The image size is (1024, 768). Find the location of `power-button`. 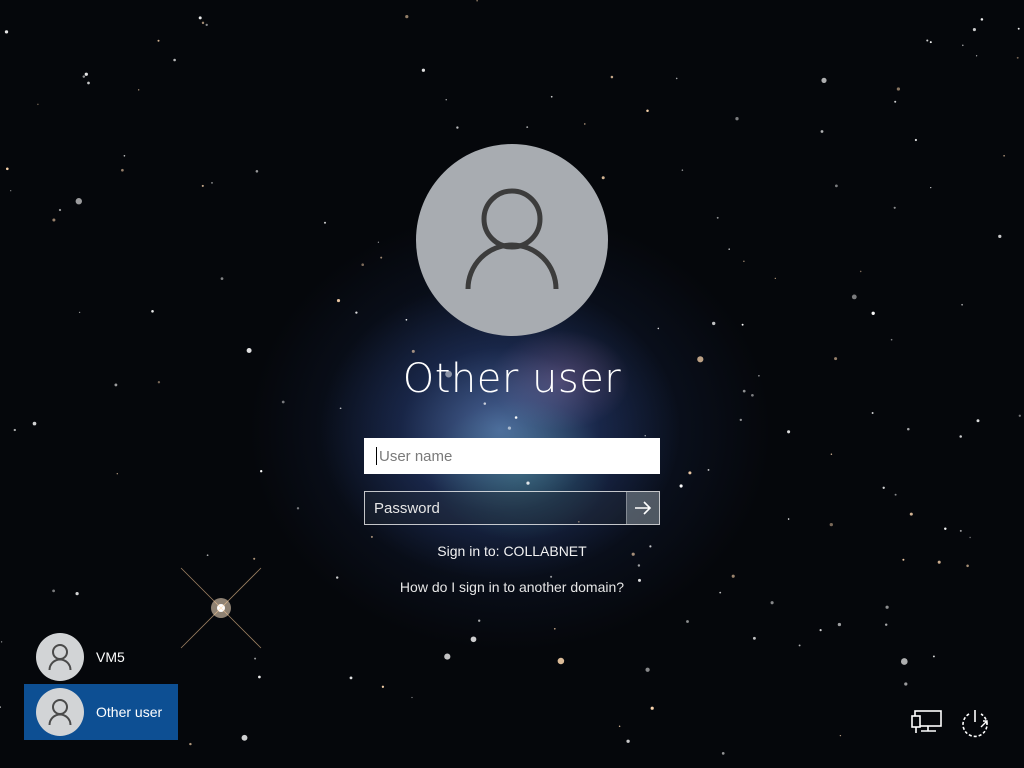

power-button is located at coordinates (975, 723).